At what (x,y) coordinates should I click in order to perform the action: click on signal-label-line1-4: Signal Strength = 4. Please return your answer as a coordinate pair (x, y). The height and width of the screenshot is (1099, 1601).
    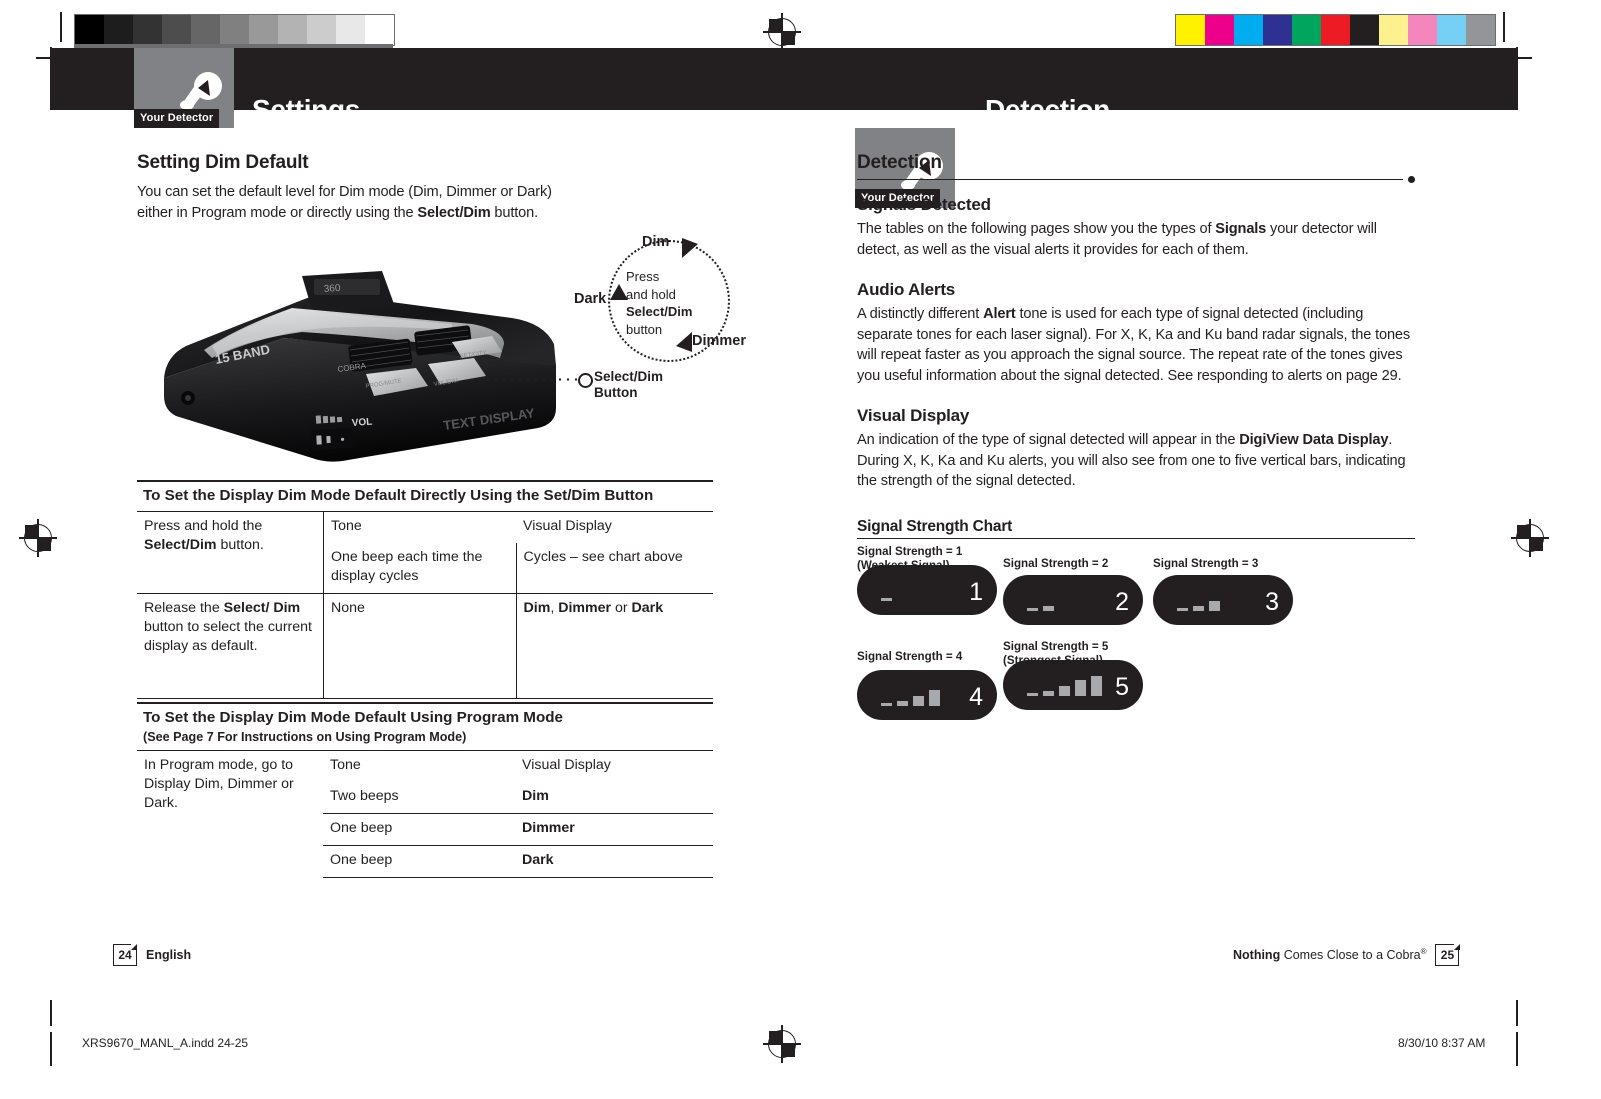
    Looking at the image, I should click on (910, 656).